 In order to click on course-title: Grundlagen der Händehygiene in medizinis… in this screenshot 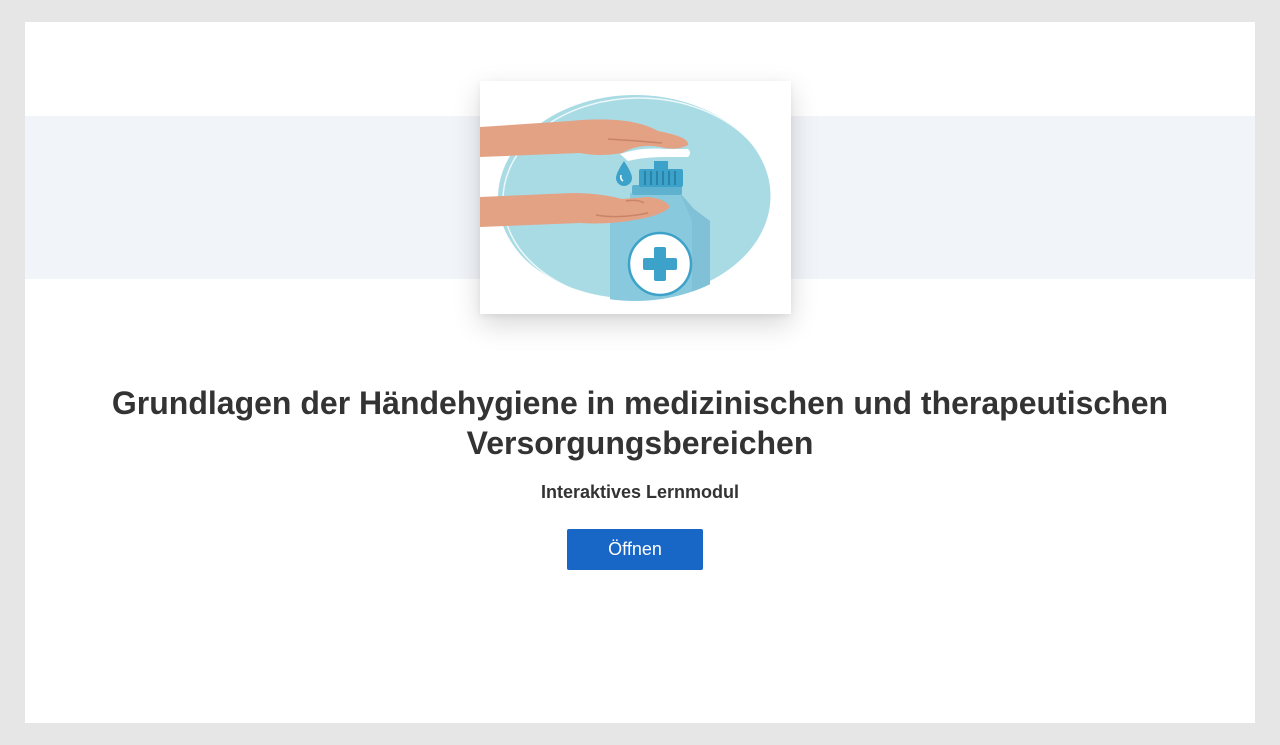, I will do `click(640, 423)`.